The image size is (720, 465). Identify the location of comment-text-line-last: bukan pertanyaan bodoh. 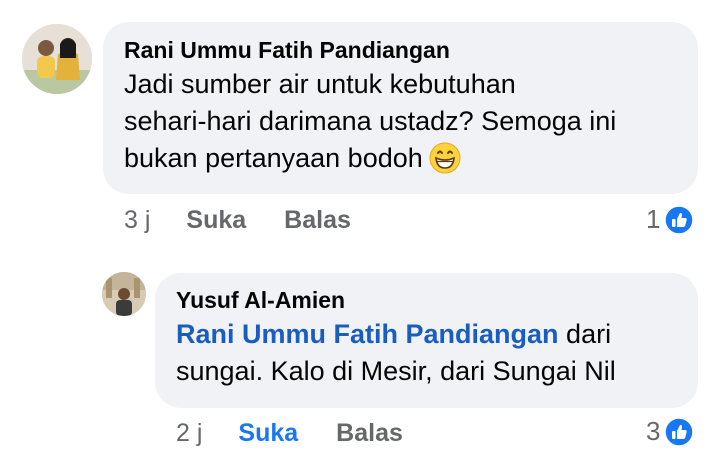
(401, 162).